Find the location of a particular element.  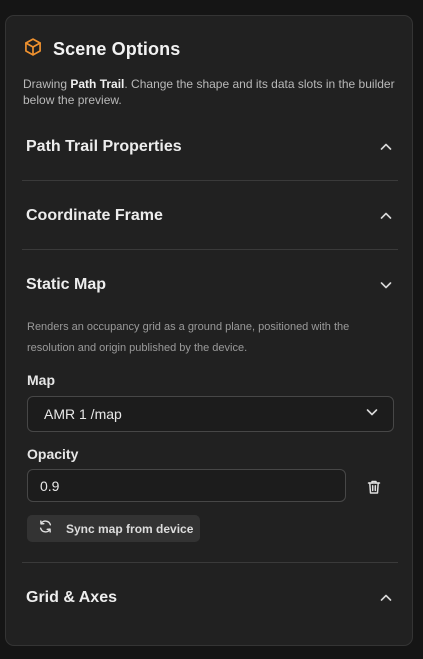

section-path-trail-properties: Path Trail Properties is located at coordinates (210, 147).